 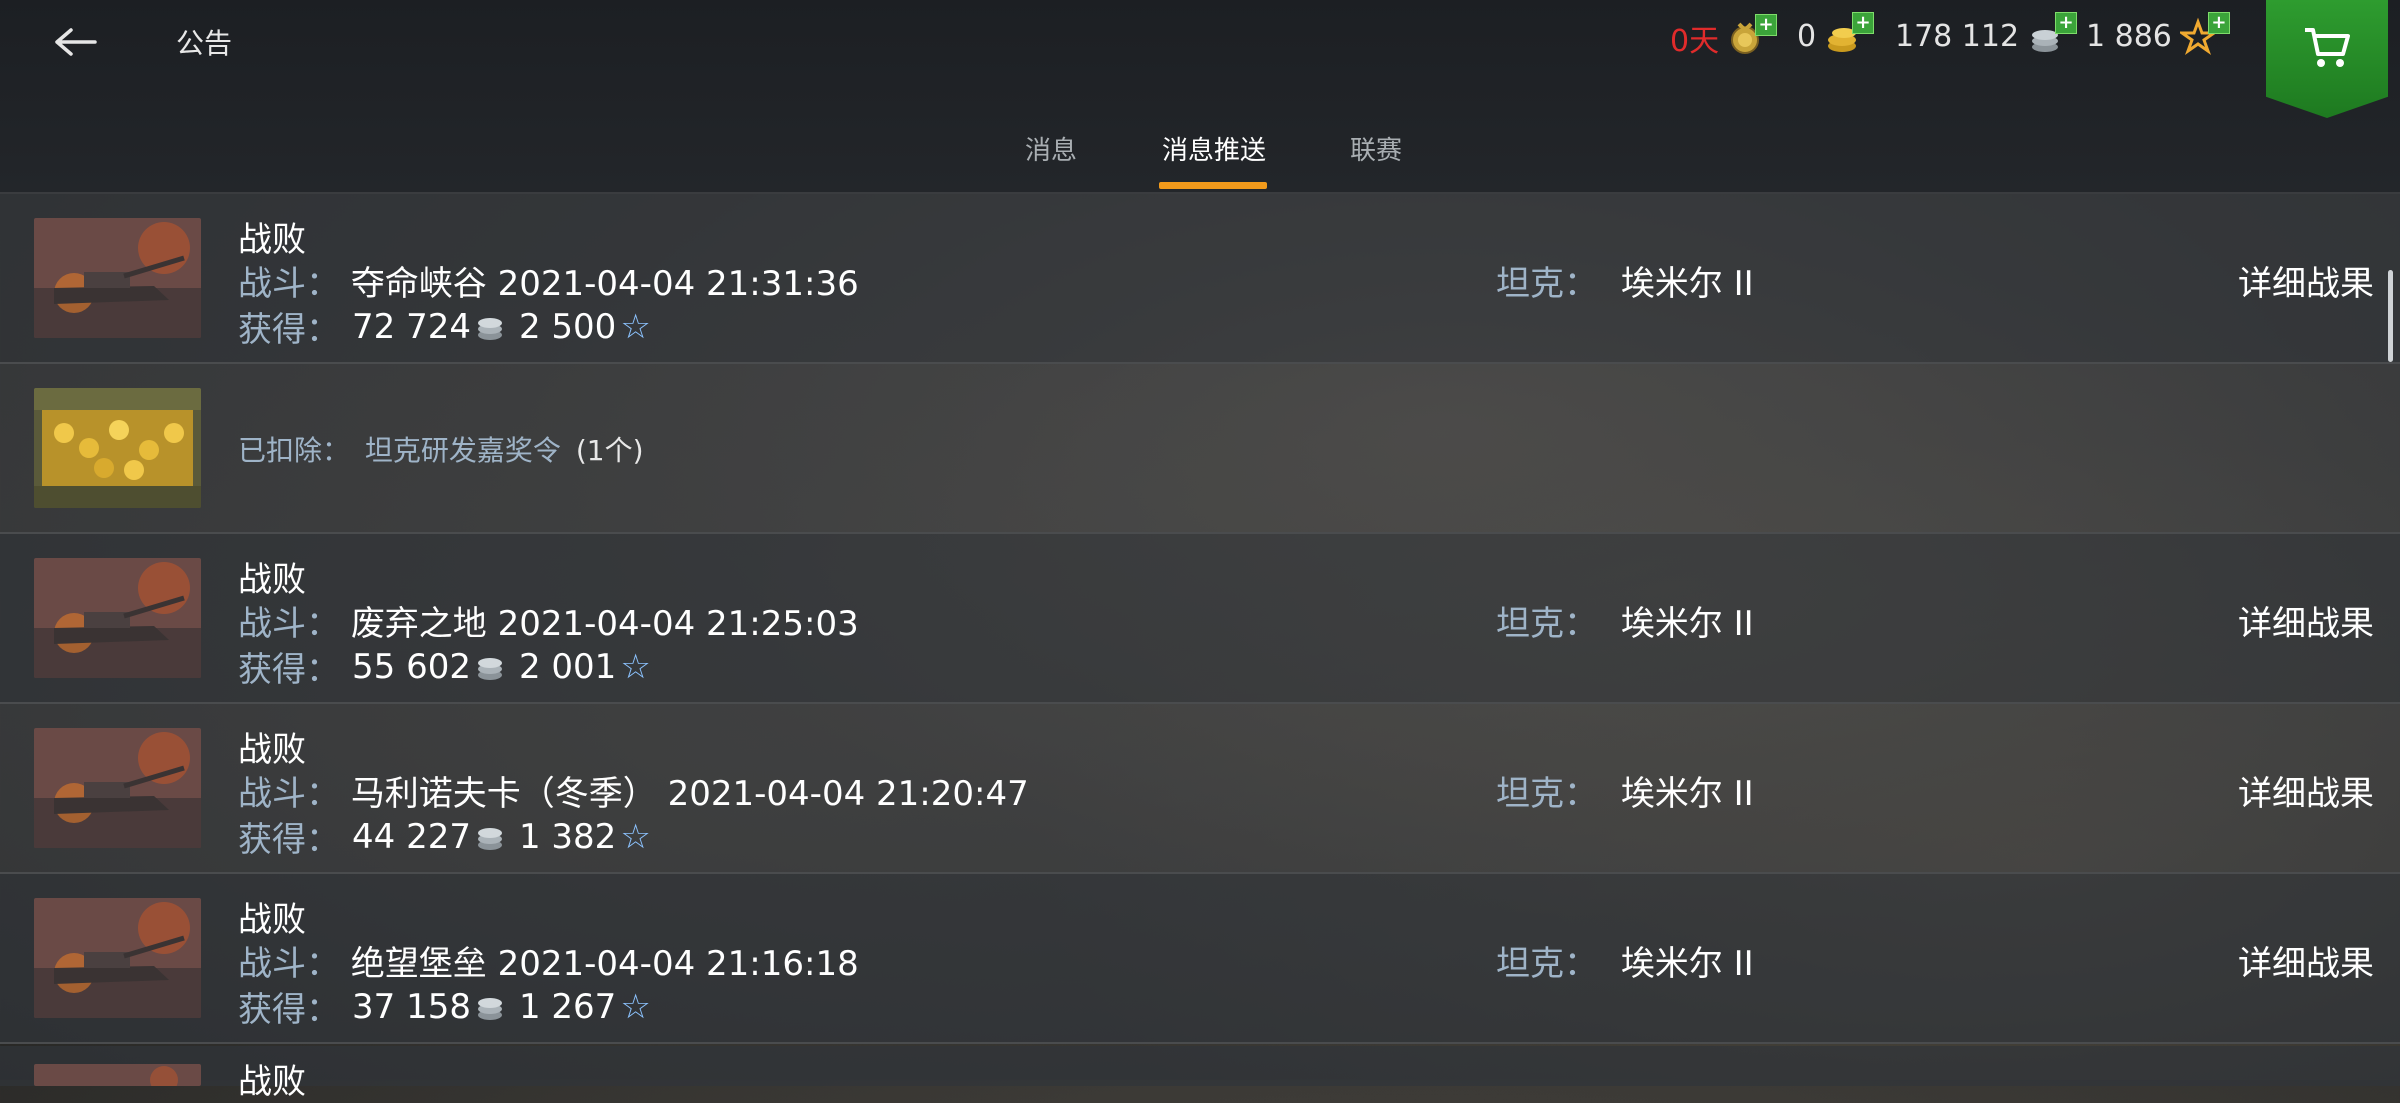 What do you see at coordinates (567, 666) in the screenshot?
I see `xp-earned: 2 001` at bounding box center [567, 666].